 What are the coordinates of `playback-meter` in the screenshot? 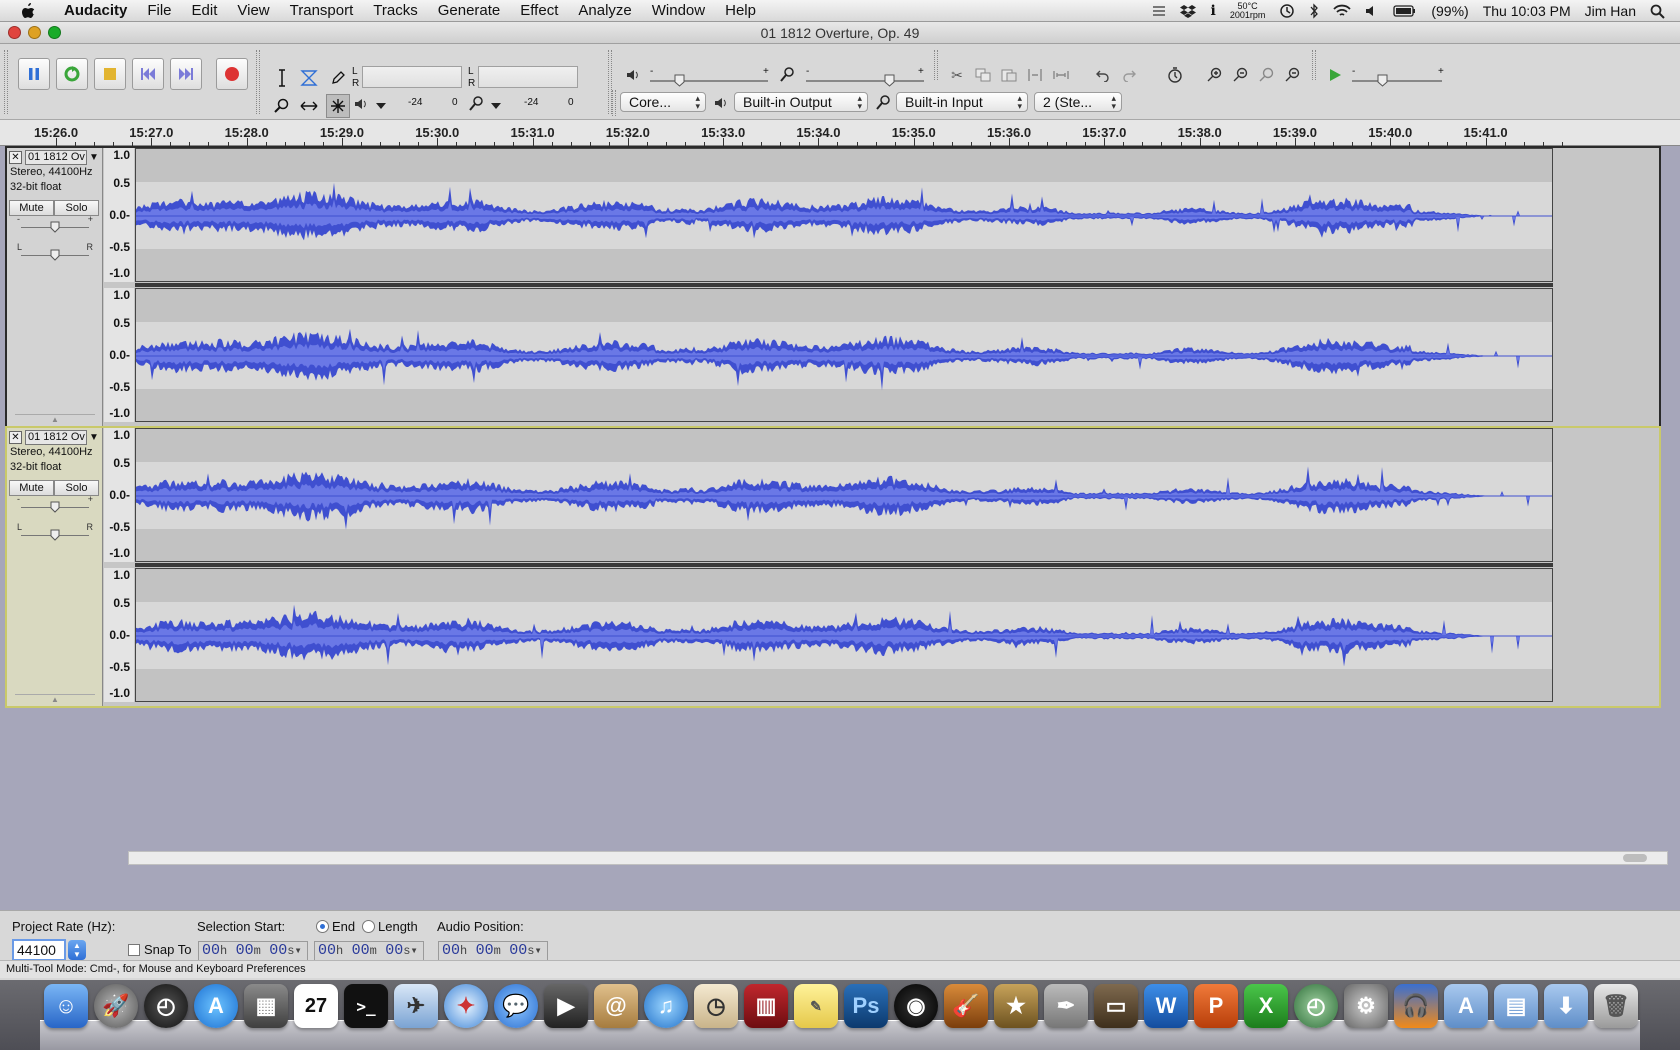 It's located at (412, 77).